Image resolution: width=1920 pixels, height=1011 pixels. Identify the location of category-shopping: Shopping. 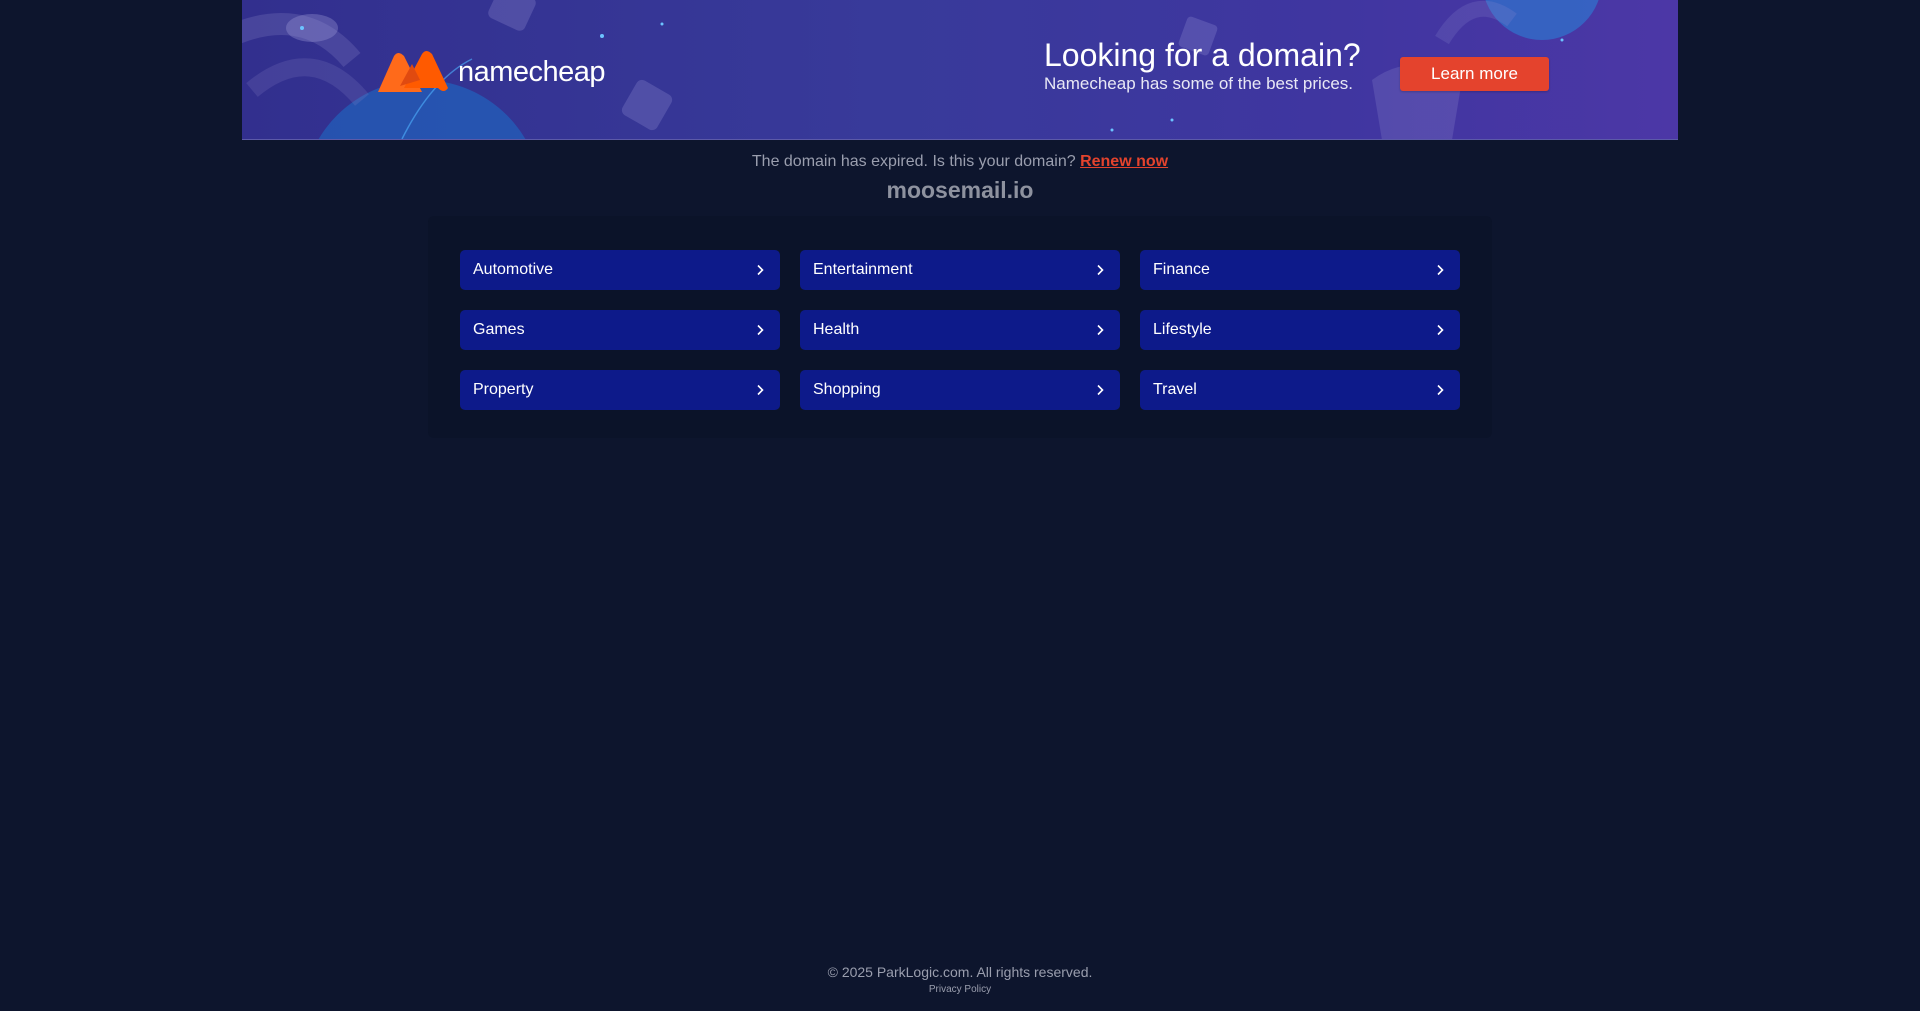
(960, 390).